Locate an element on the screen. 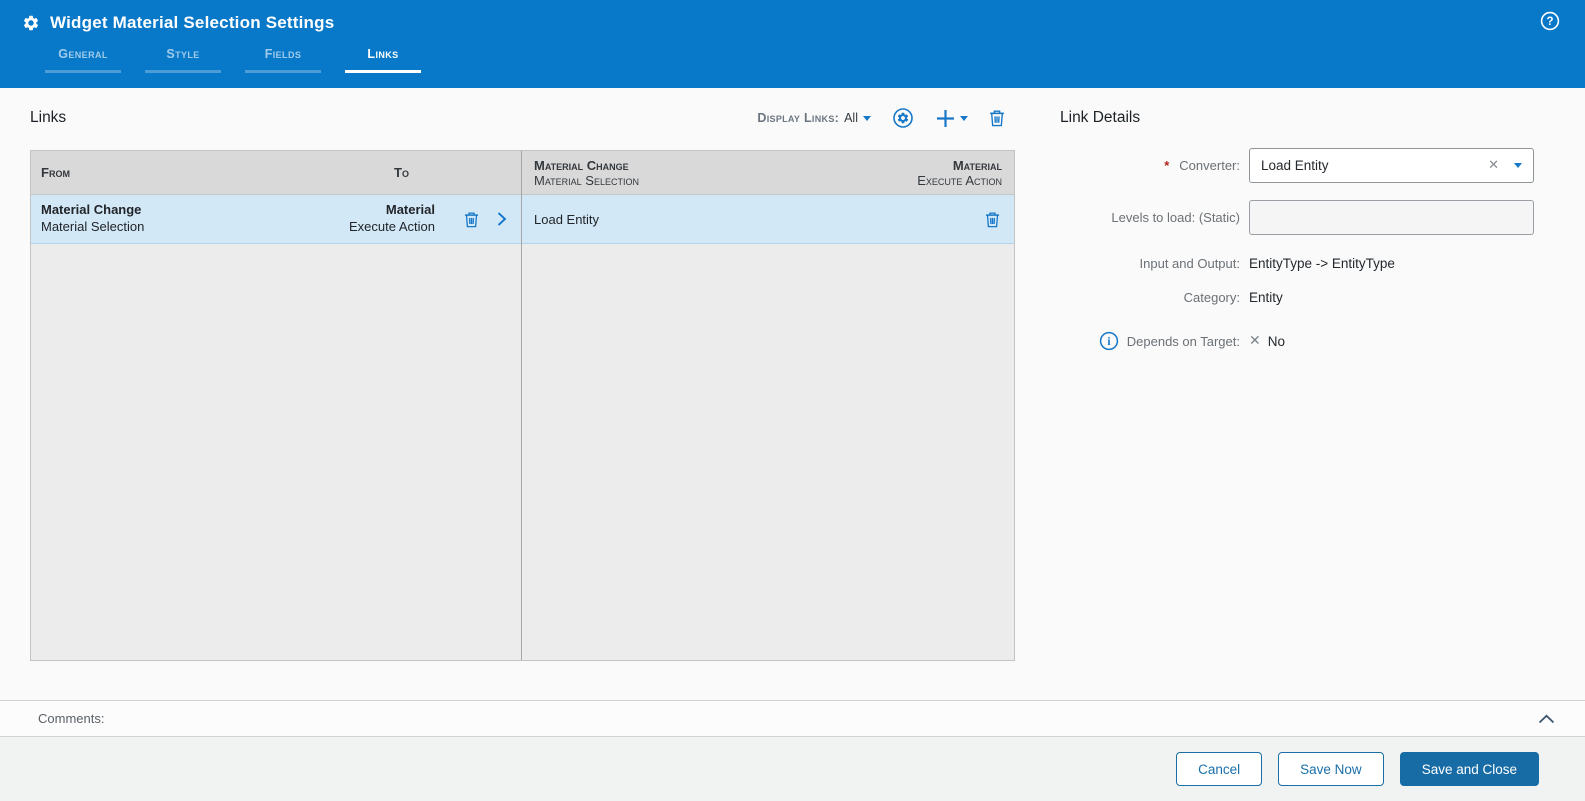 The width and height of the screenshot is (1585, 801). links-section-title: Links is located at coordinates (48, 117).